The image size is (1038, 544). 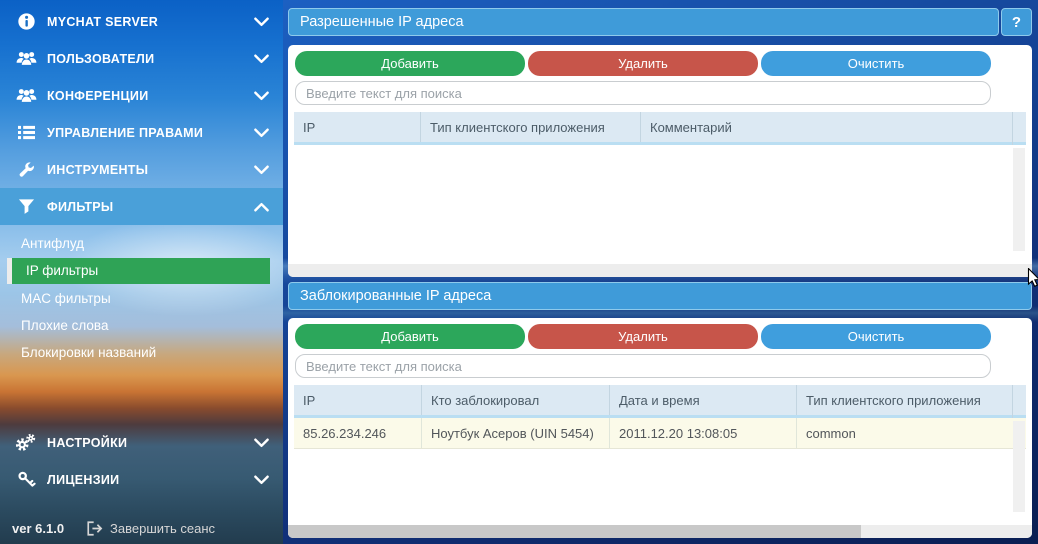 I want to click on sidebar-item-users: ПОЛЬЗОВАТЕЛИ, so click(x=141, y=58).